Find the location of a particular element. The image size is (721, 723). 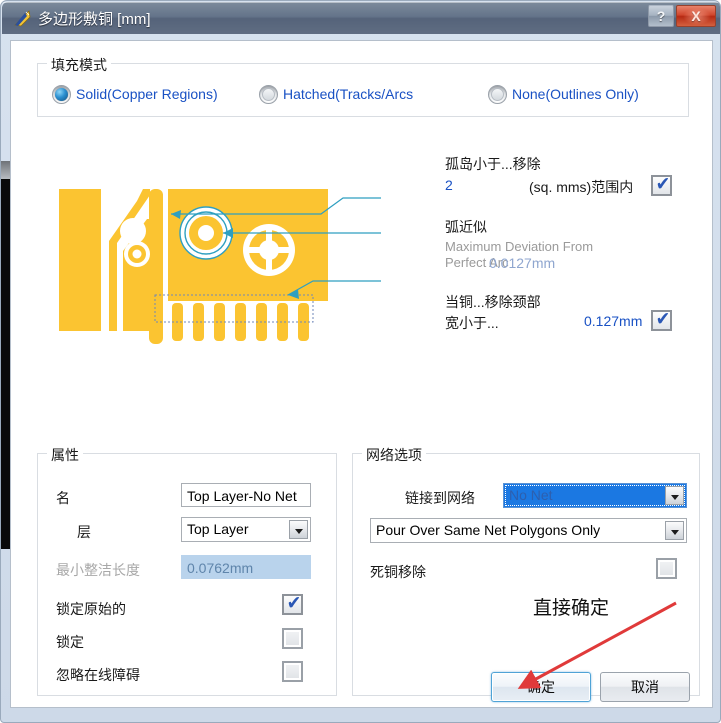

polygon-pour-icon is located at coordinates (22, 18).